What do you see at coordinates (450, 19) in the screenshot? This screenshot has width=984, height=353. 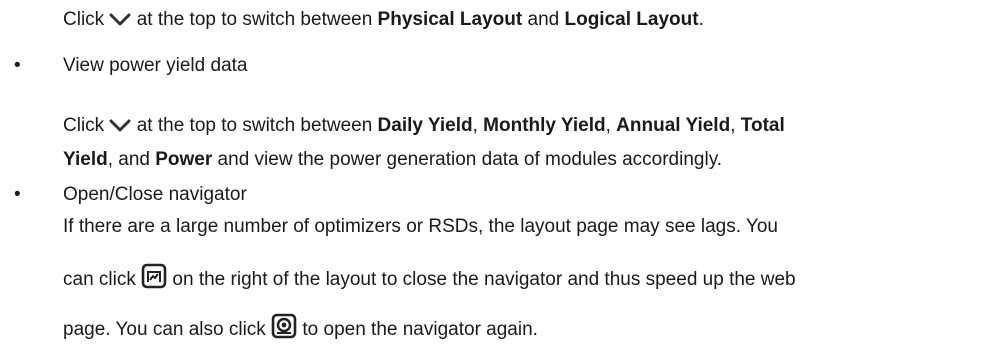 I see `physical-layout-label: Physical Layout` at bounding box center [450, 19].